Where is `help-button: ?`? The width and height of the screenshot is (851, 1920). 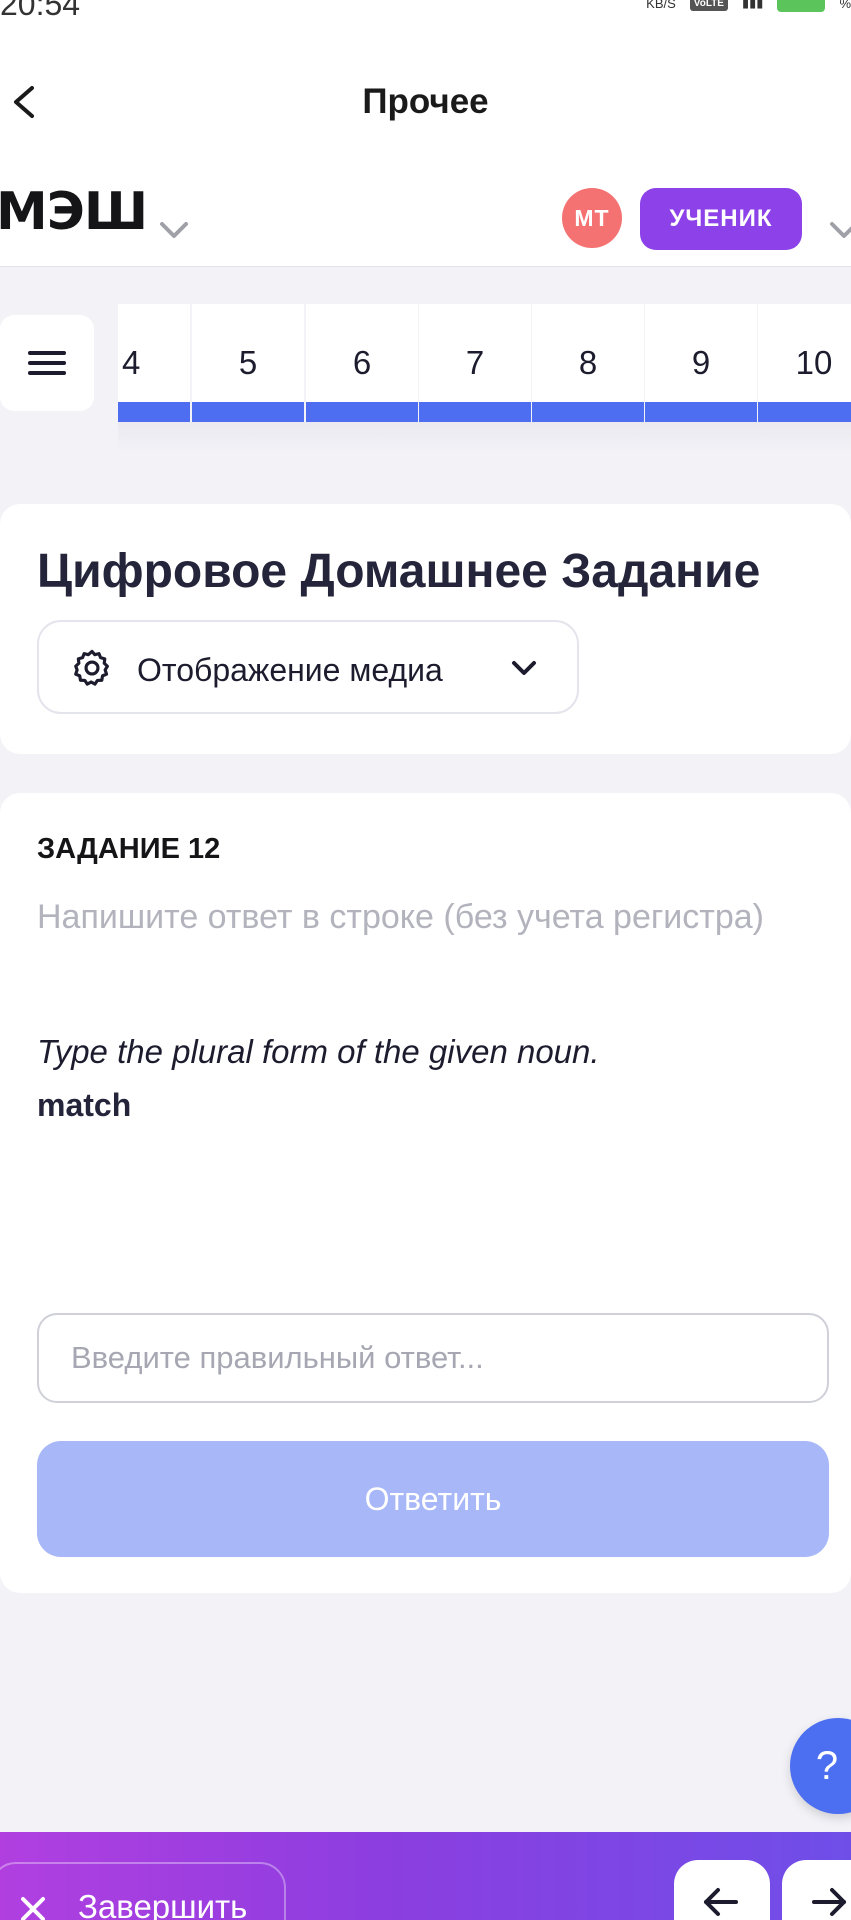 help-button: ? is located at coordinates (820, 1766).